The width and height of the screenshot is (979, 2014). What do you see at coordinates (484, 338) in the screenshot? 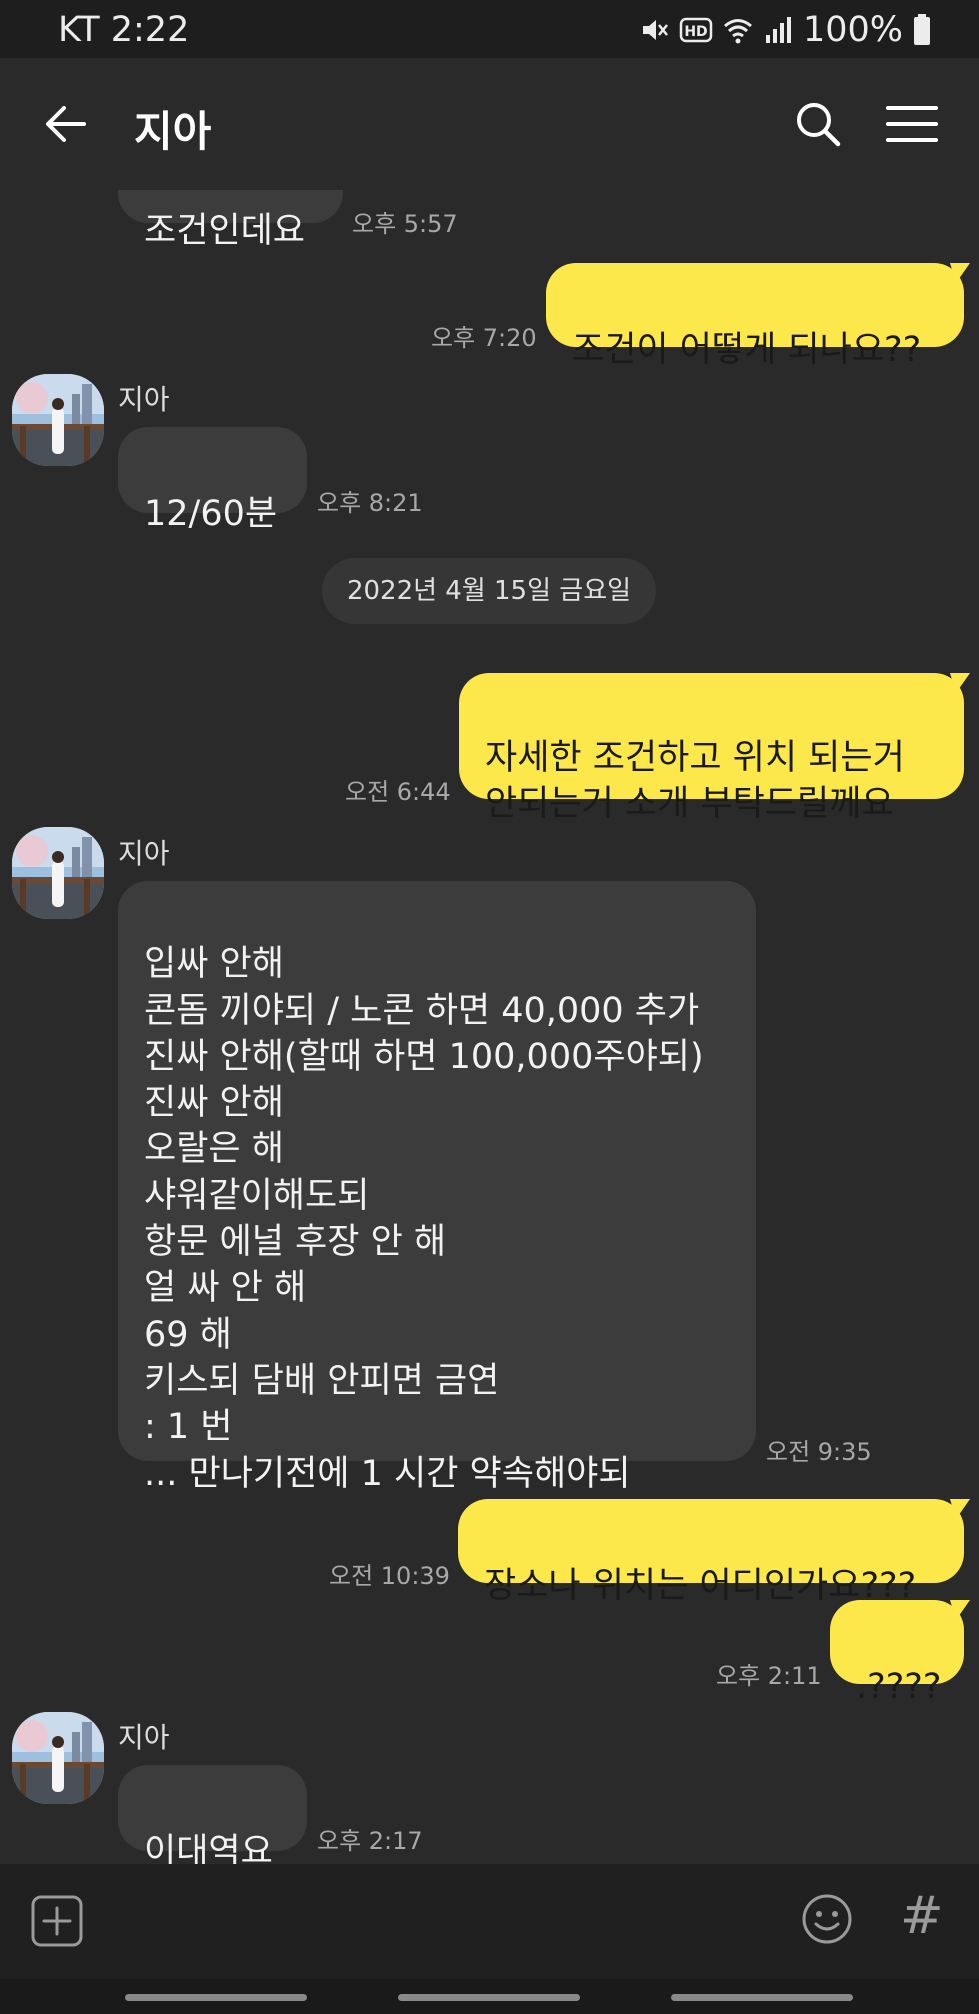
I see `message-time: 오후 7:20` at bounding box center [484, 338].